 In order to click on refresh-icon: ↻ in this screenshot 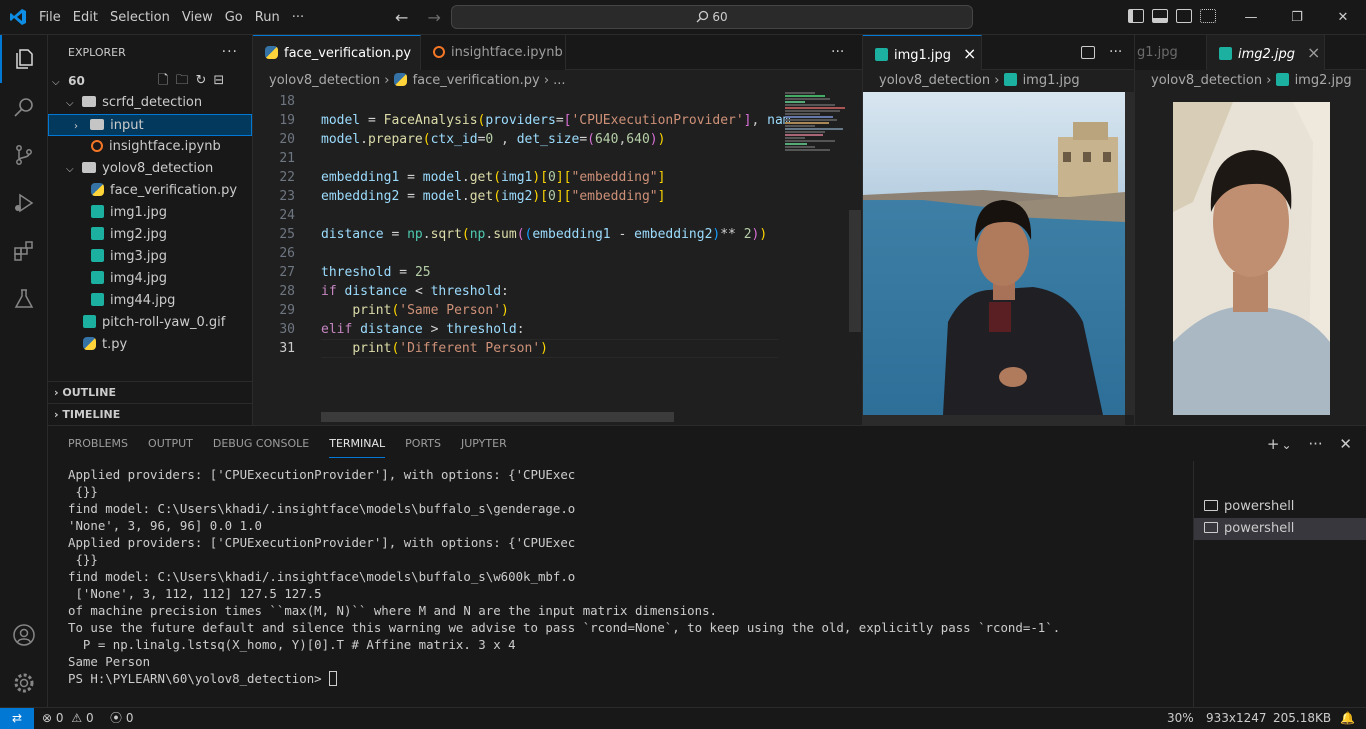, I will do `click(204, 80)`.